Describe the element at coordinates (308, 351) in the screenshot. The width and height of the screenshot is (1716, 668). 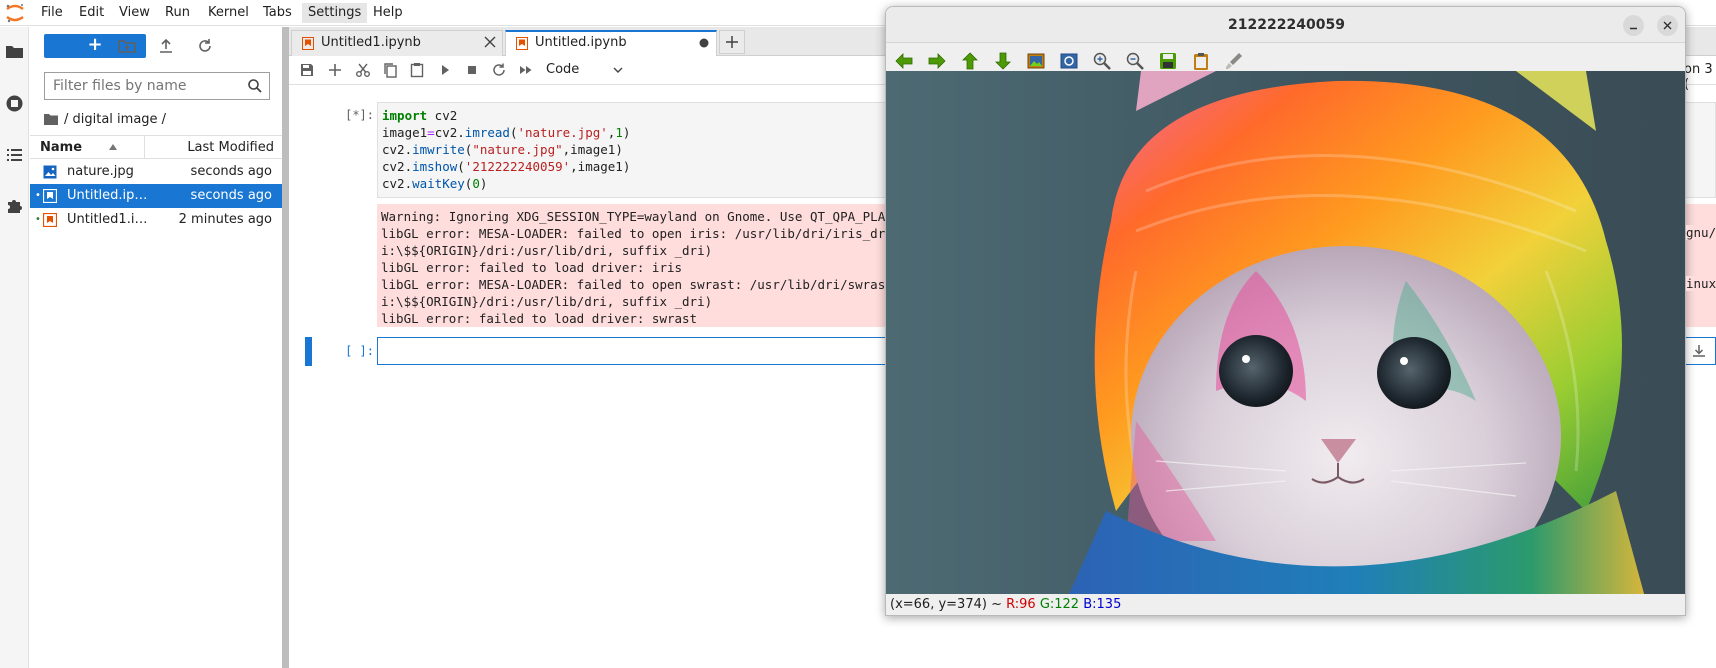
I see `active-cell-indicator` at that location.